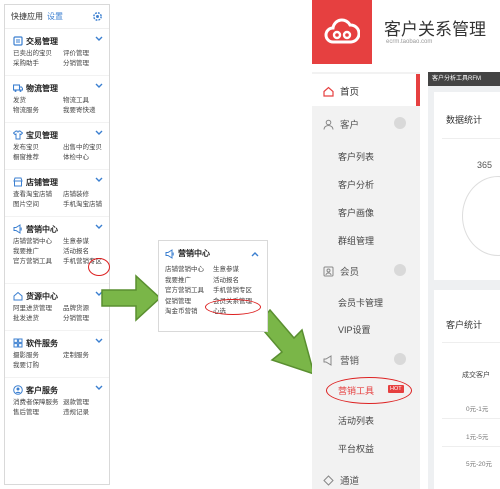 The width and height of the screenshot is (500, 489). Describe the element at coordinates (97, 16) in the screenshot. I see `gear-icon` at that location.